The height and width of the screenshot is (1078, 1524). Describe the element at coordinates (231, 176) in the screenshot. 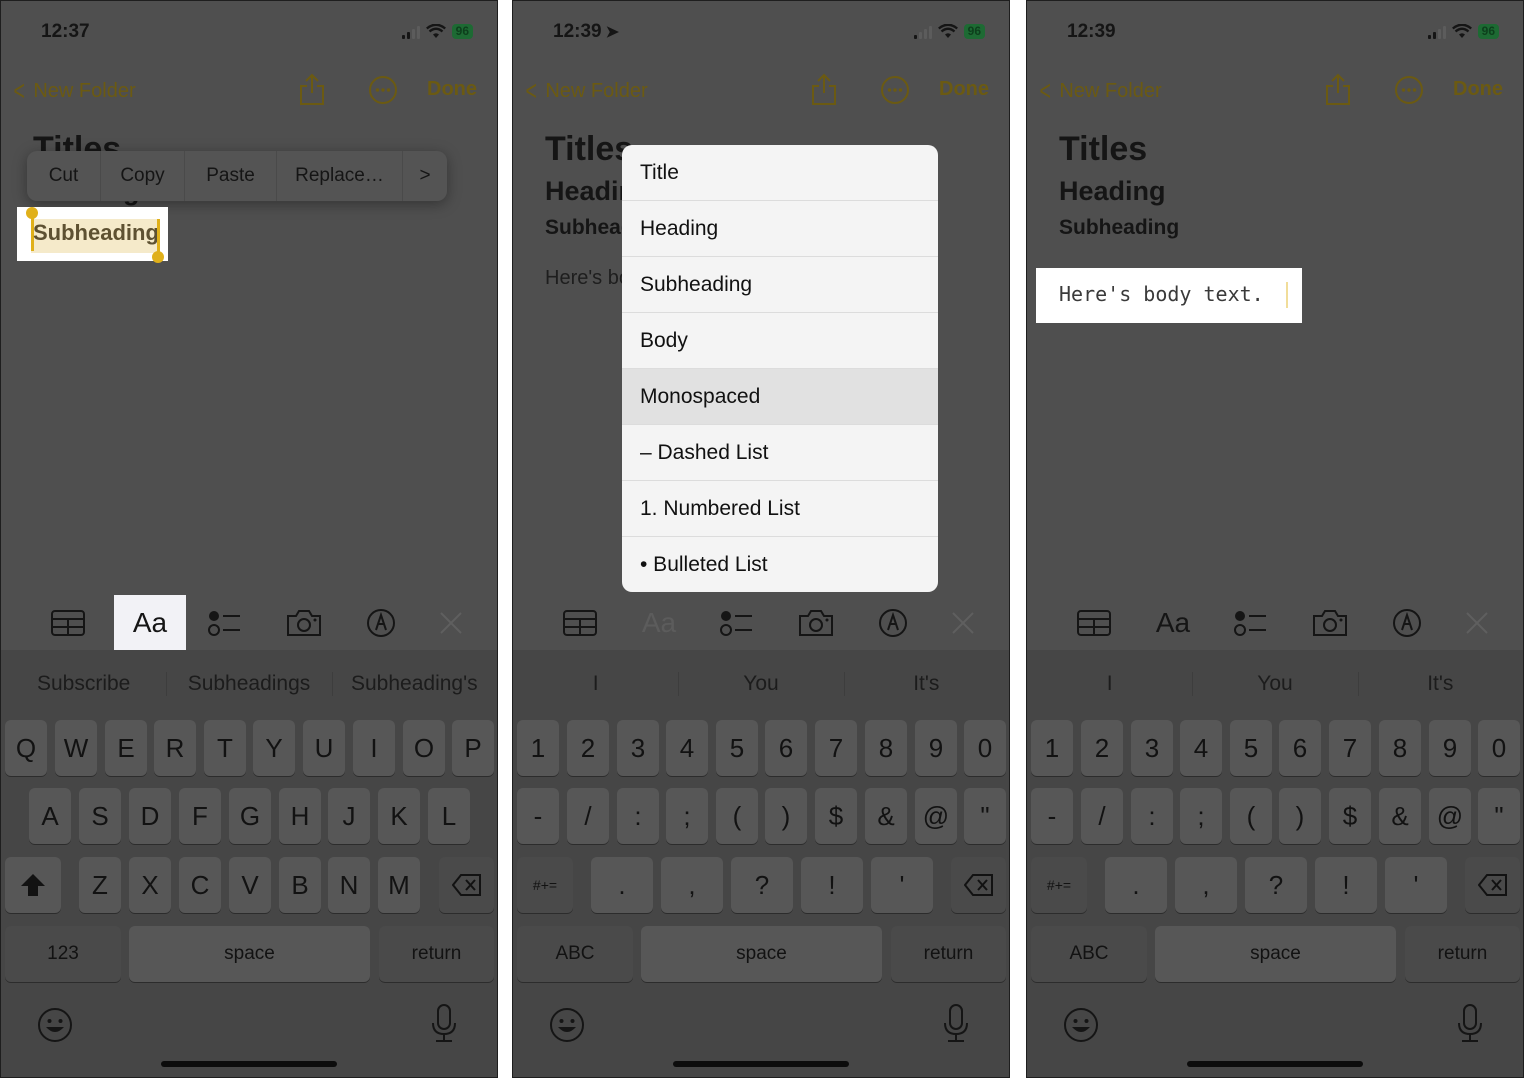

I see `paste-button: Paste` at that location.